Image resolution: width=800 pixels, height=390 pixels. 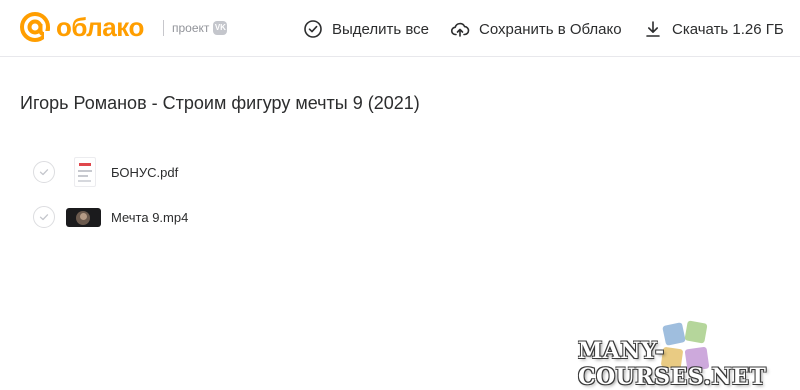 I want to click on download-button: Скачать 1.26 ГБ, so click(x=713, y=29).